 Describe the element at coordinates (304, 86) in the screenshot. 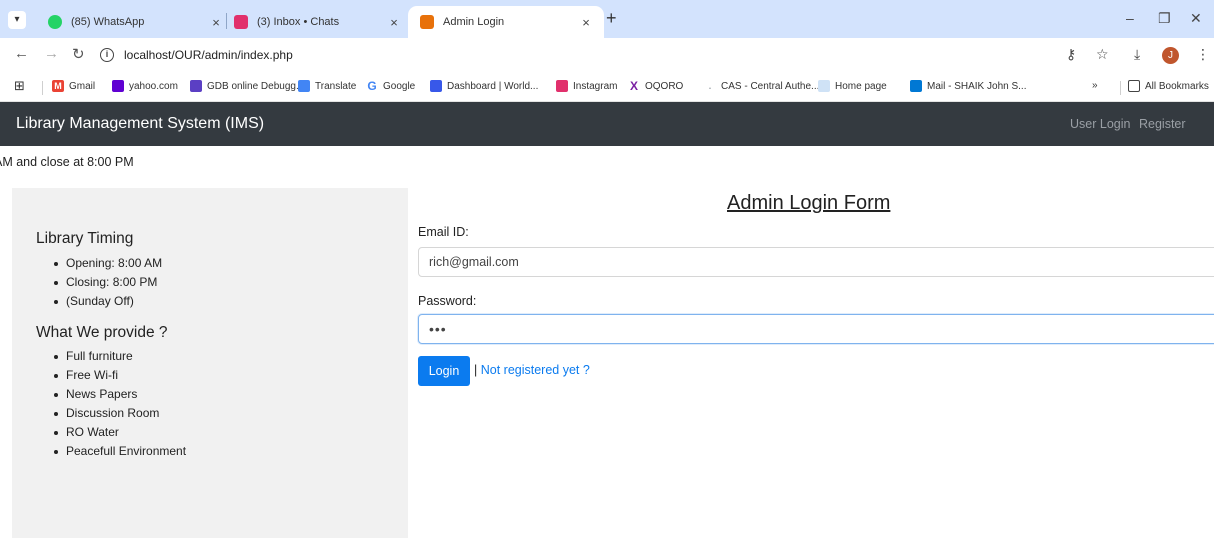

I see `translate-icon` at that location.